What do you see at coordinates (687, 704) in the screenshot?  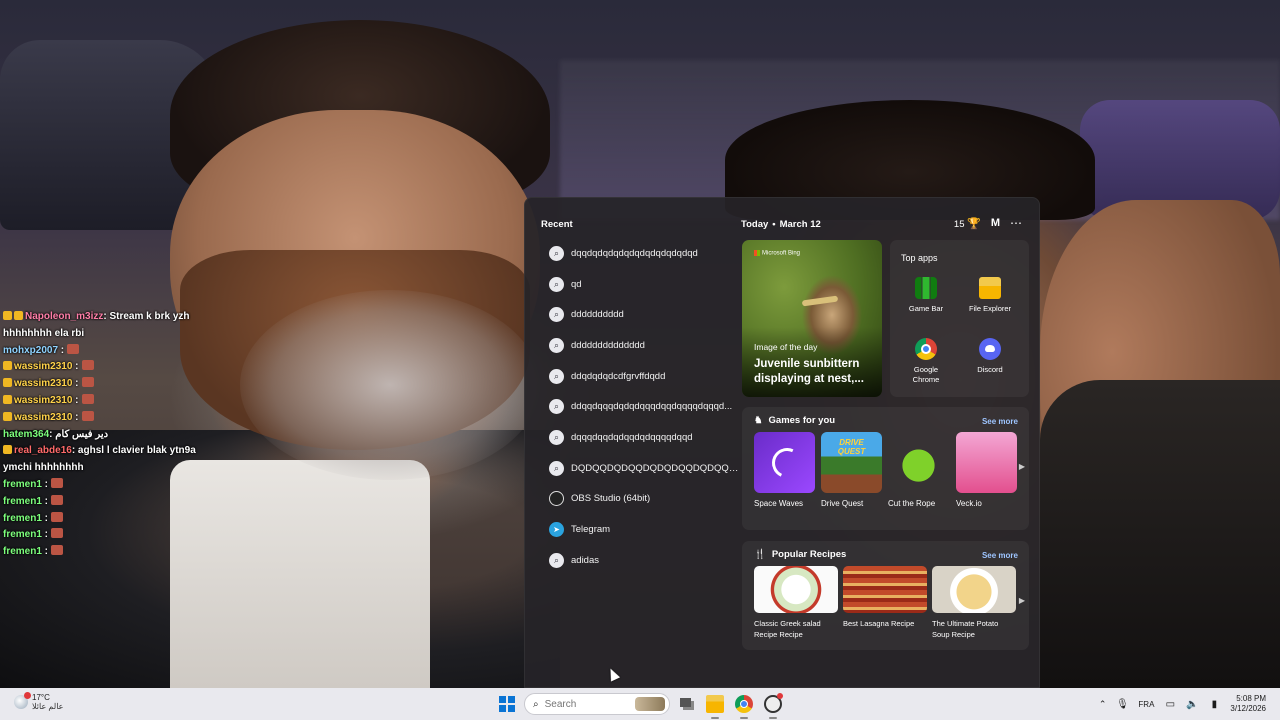 I see `task-view-icon` at bounding box center [687, 704].